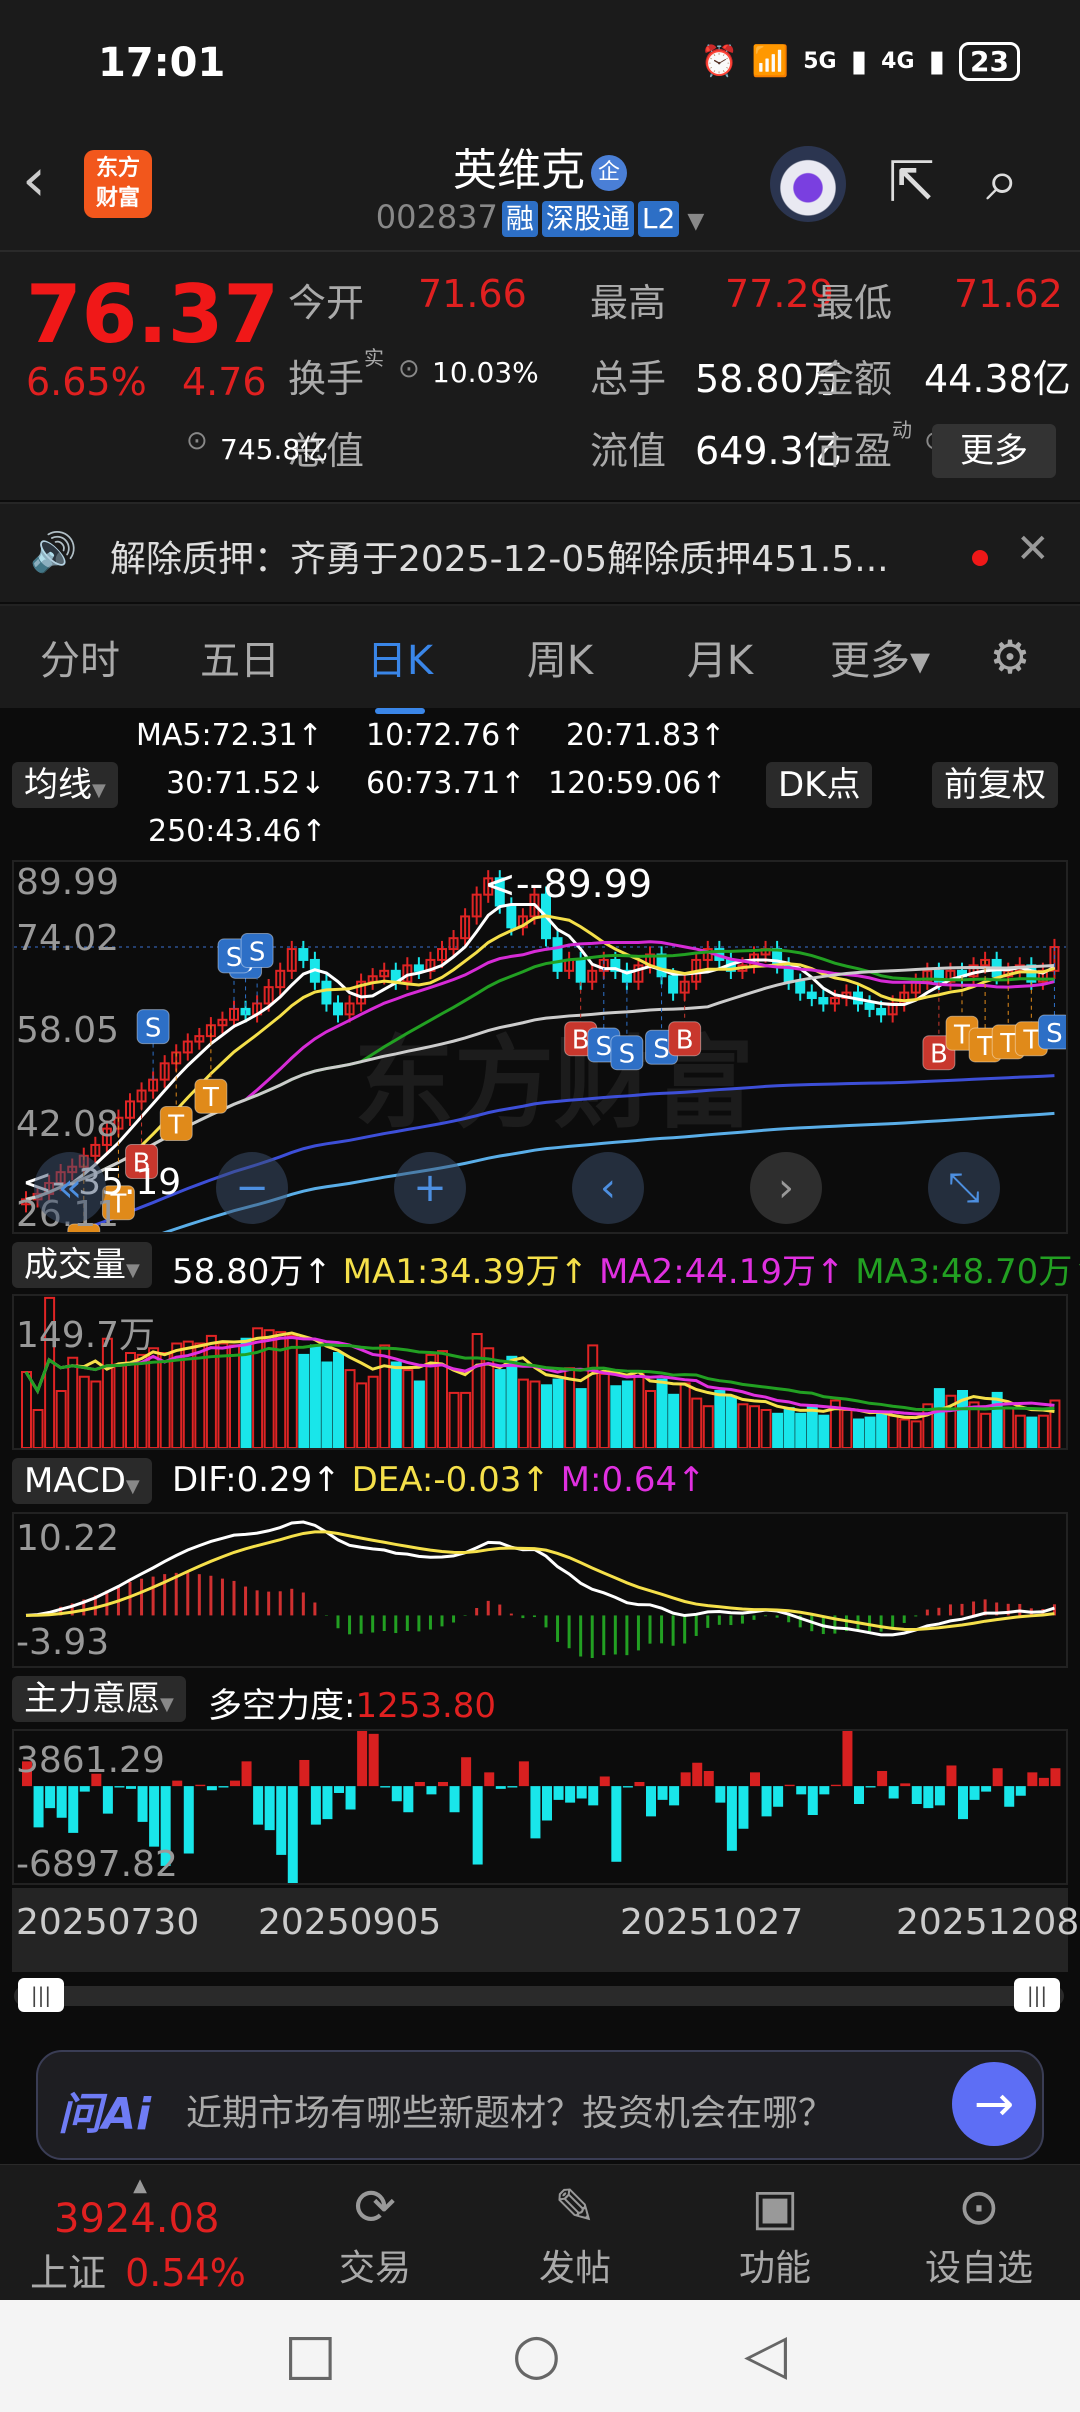 This screenshot has height=2412, width=1080. What do you see at coordinates (252, 1188) in the screenshot?
I see `zoom-out-button: −` at bounding box center [252, 1188].